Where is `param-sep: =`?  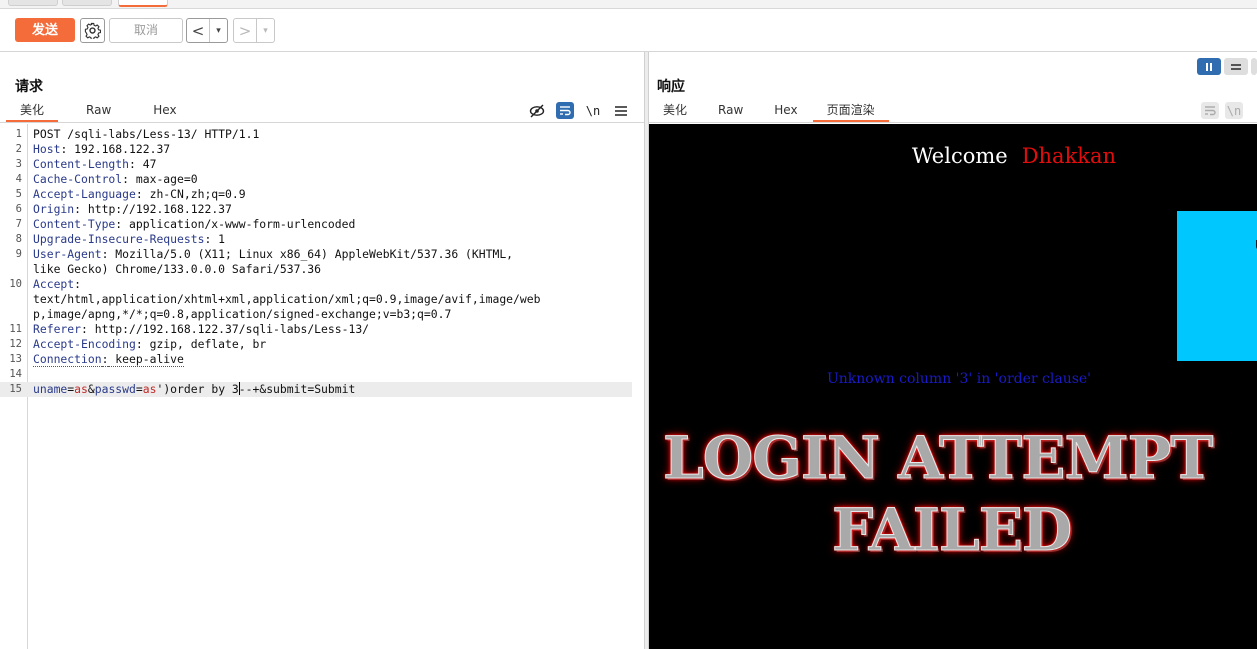
param-sep: = is located at coordinates (139, 389).